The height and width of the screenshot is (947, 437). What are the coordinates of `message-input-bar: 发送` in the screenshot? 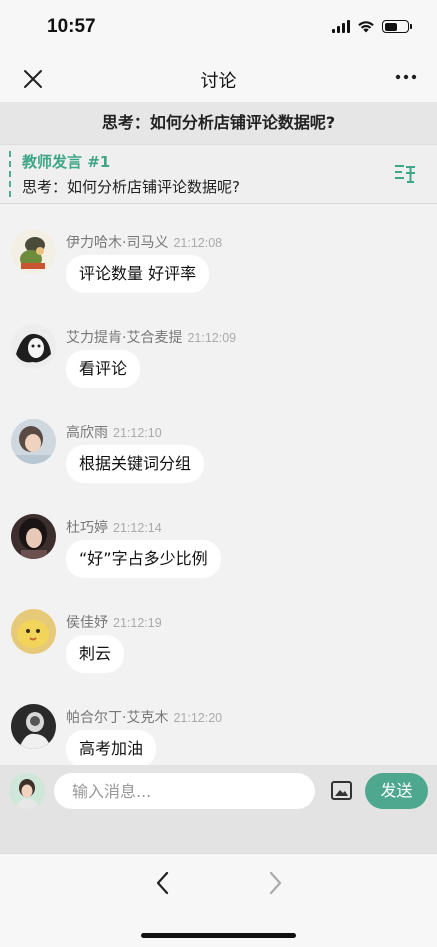 It's located at (218, 809).